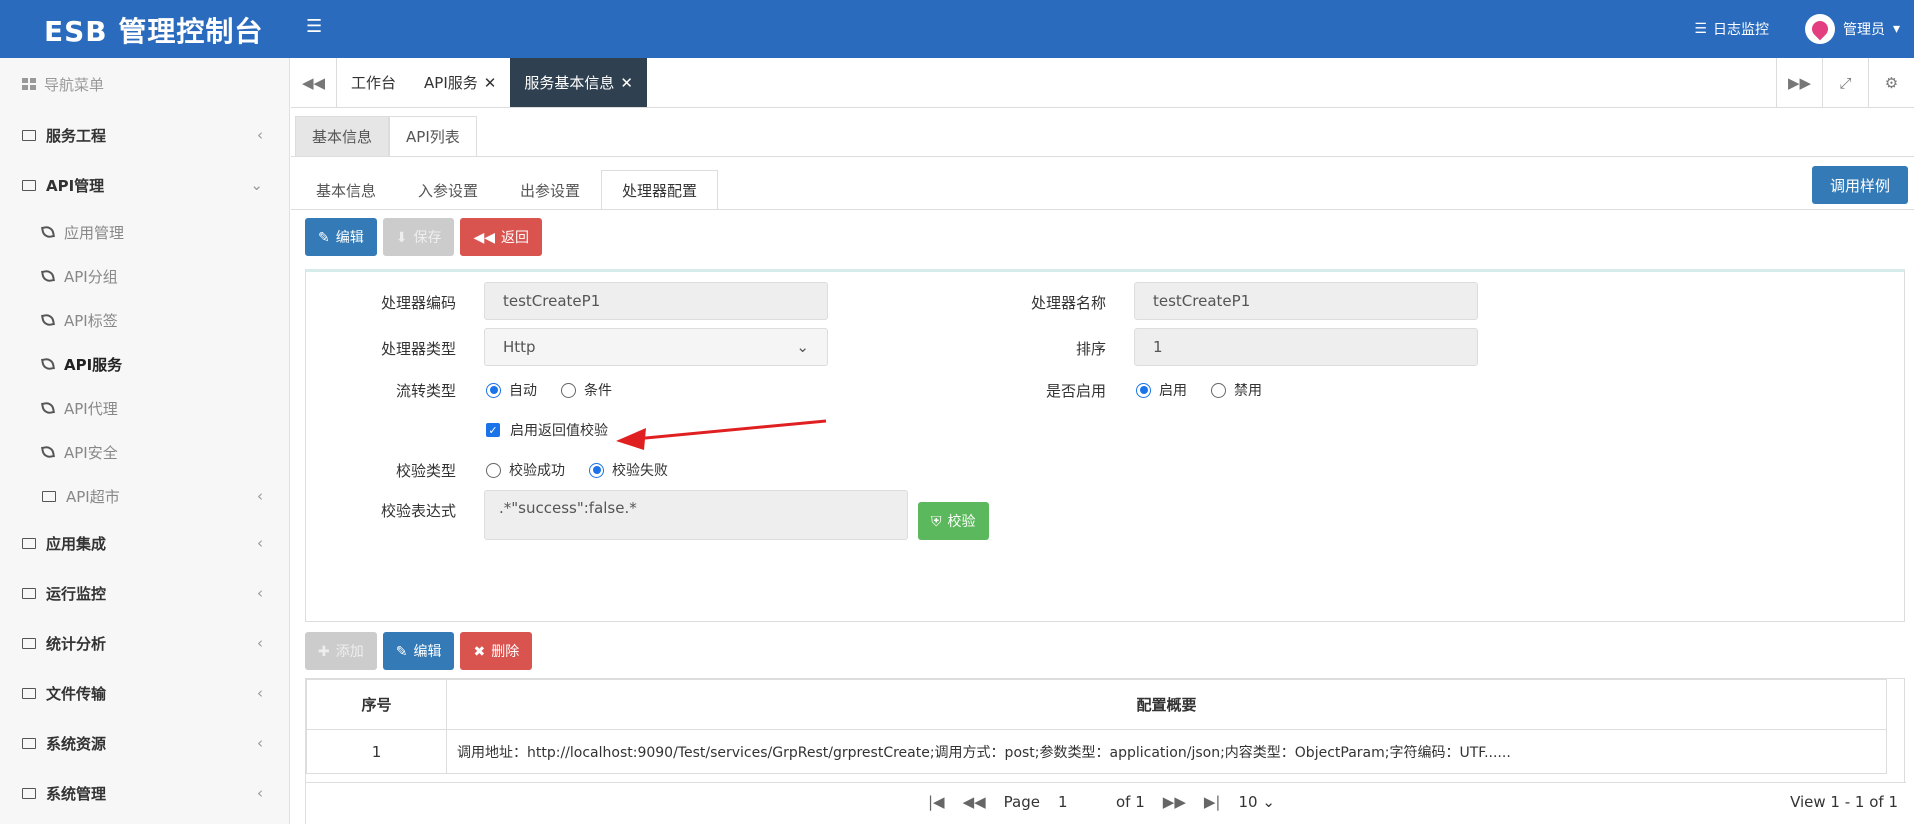 This screenshot has height=824, width=1914. What do you see at coordinates (1256, 802) in the screenshot?
I see `page-size-select: 10 ⌄` at bounding box center [1256, 802].